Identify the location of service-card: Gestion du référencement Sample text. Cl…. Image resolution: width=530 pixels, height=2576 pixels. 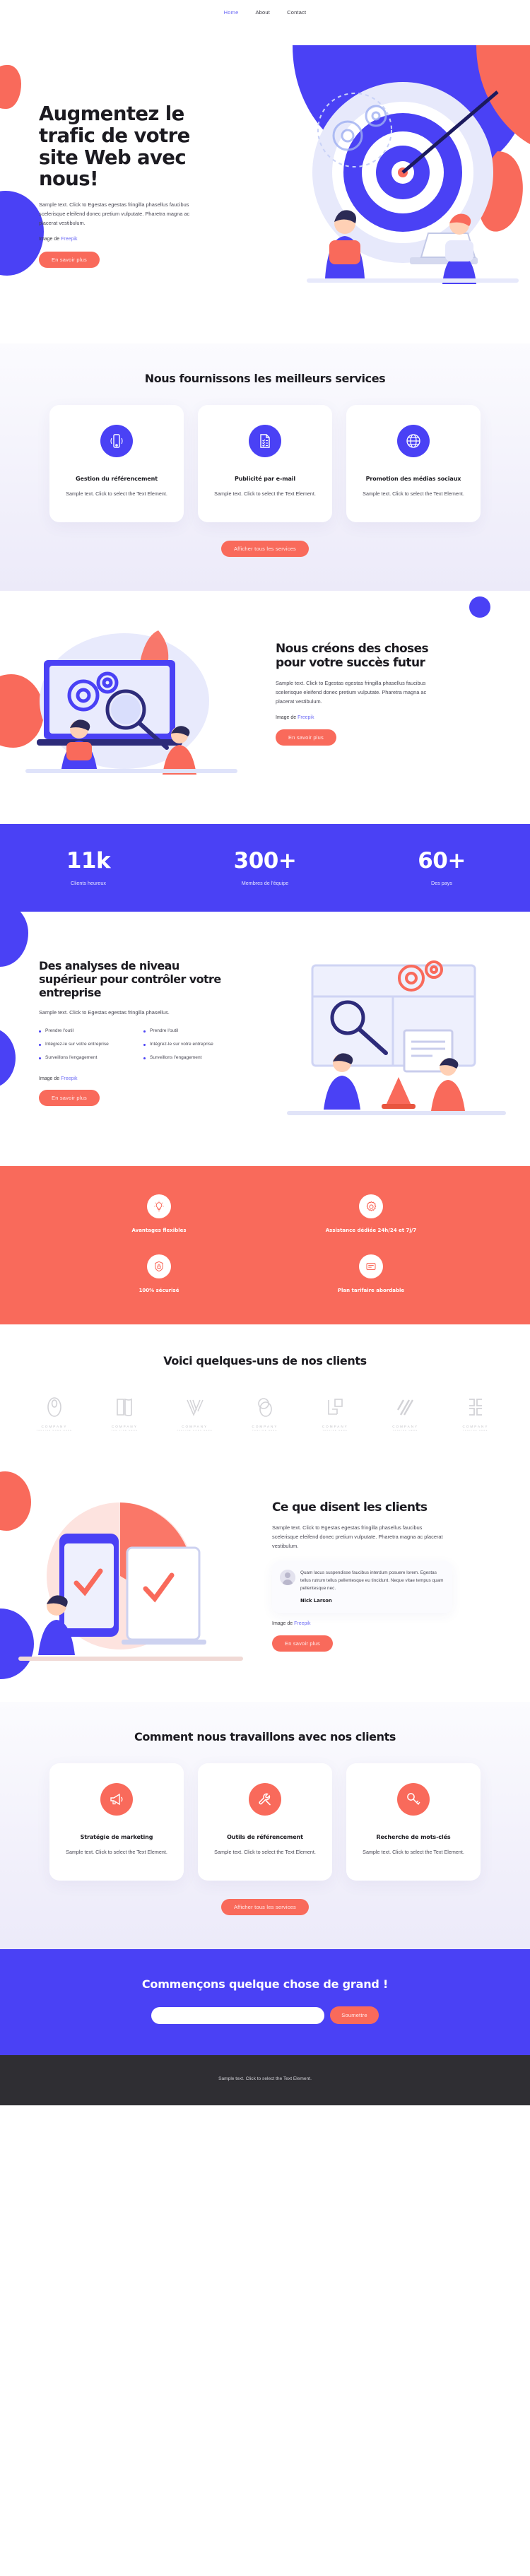
(116, 464).